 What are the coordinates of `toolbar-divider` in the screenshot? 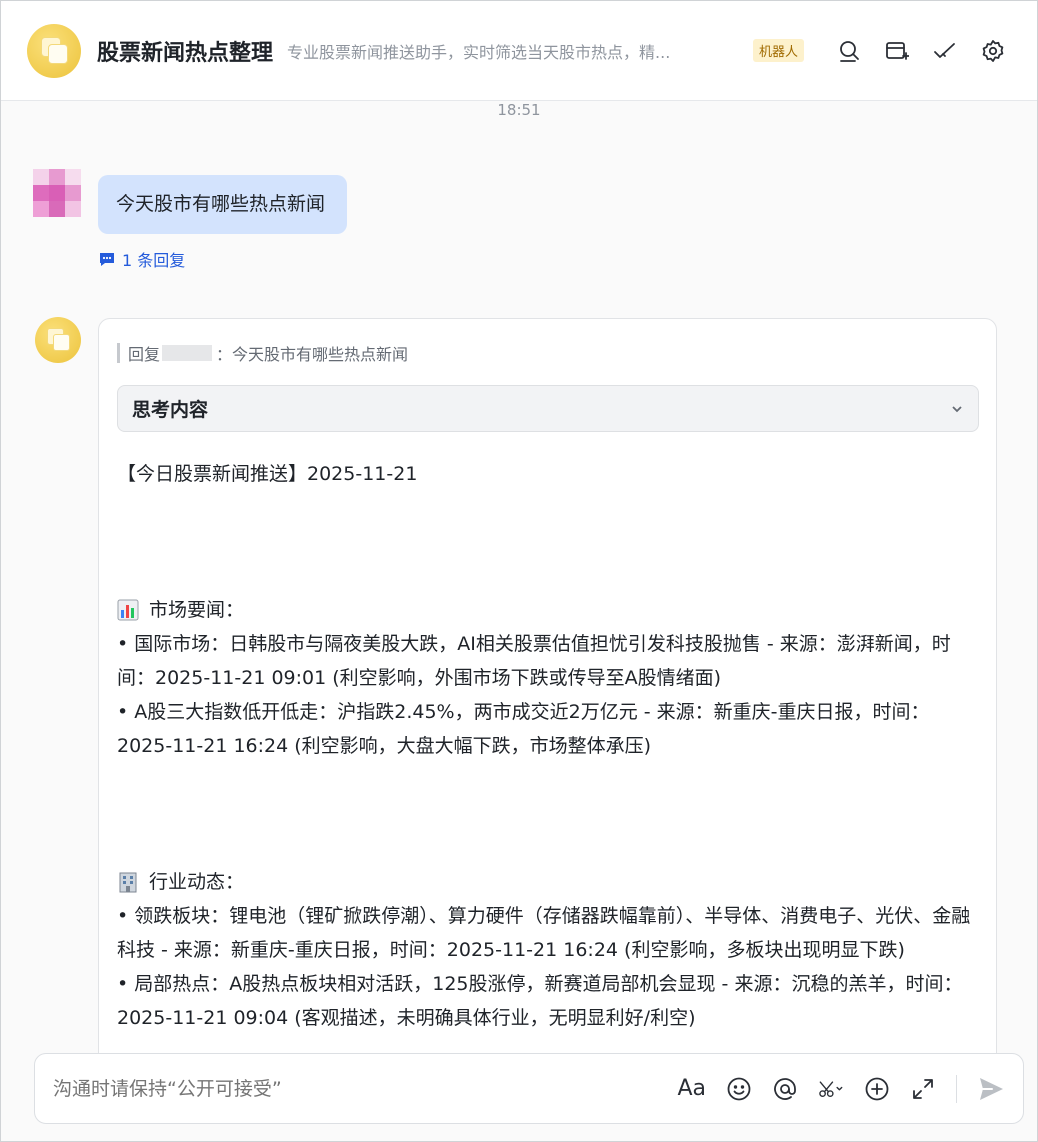 It's located at (956, 1088).